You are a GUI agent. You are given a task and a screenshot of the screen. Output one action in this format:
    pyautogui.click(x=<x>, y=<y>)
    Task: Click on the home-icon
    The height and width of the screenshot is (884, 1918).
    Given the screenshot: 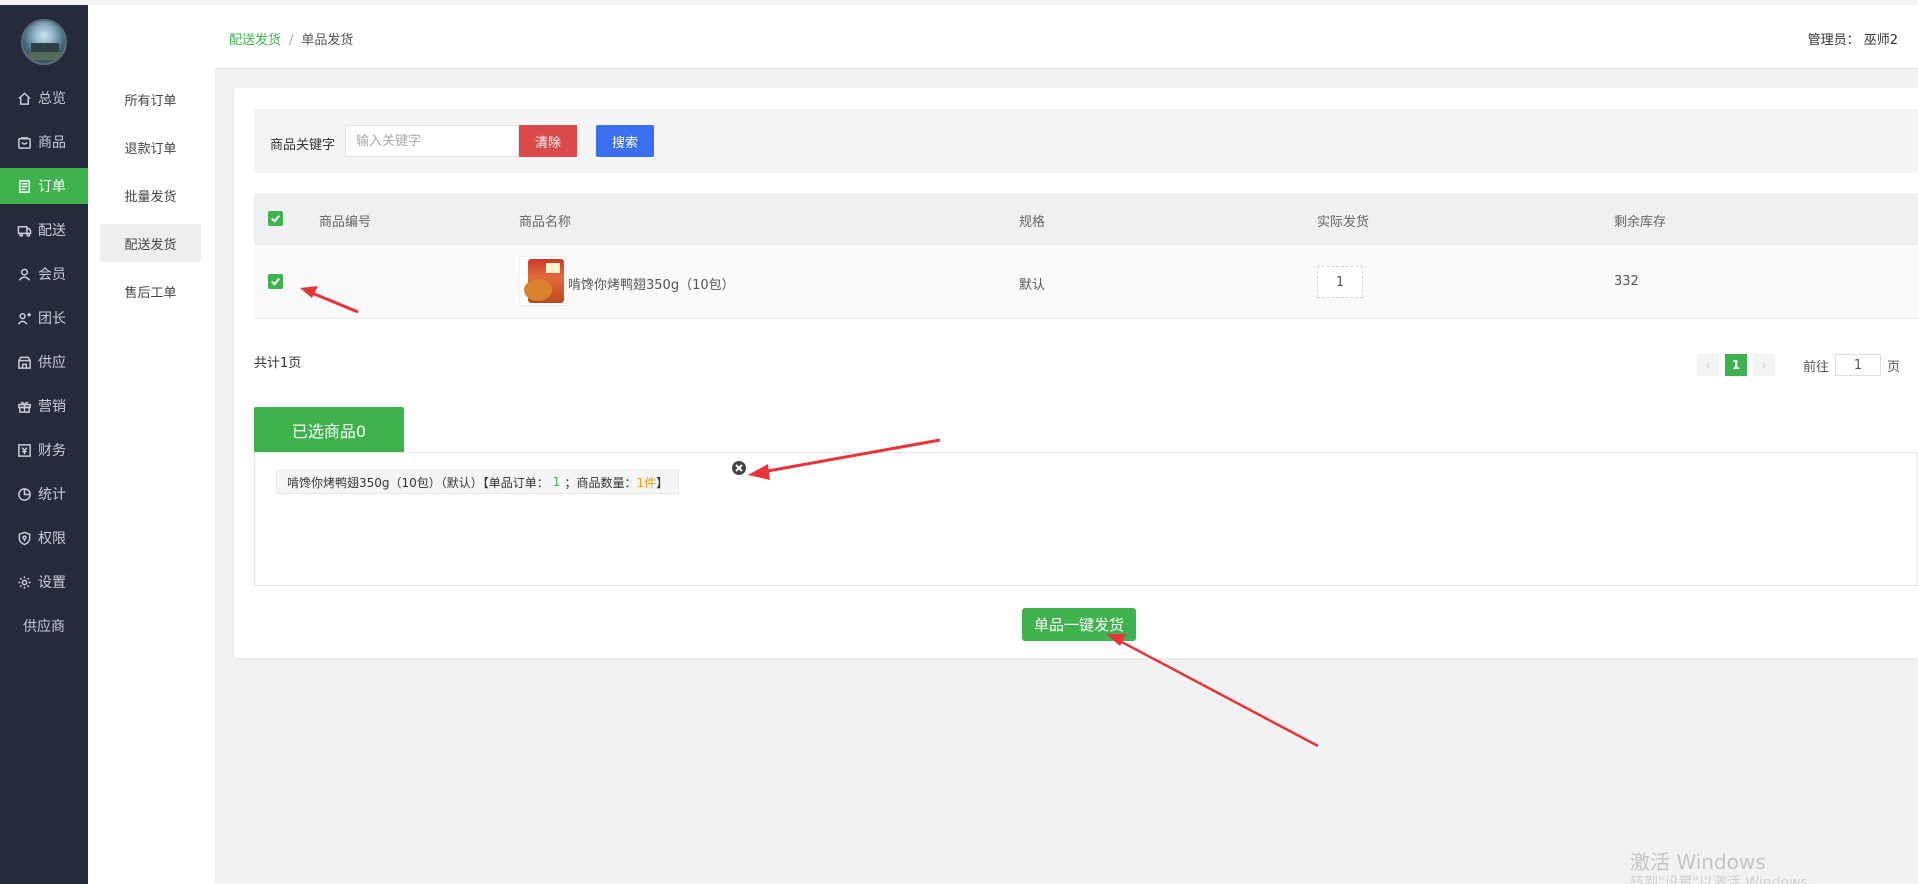 What is the action you would take?
    pyautogui.click(x=24, y=98)
    